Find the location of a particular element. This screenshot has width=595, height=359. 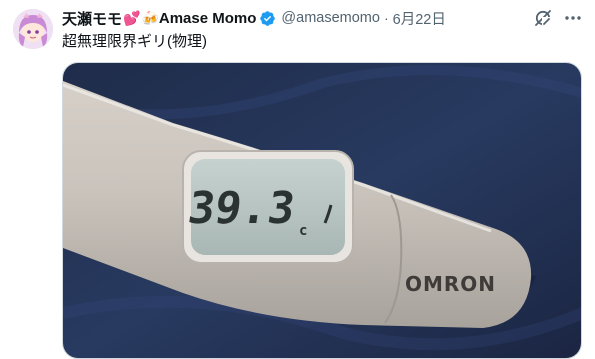

user-handle: @amasemomo is located at coordinates (330, 18).